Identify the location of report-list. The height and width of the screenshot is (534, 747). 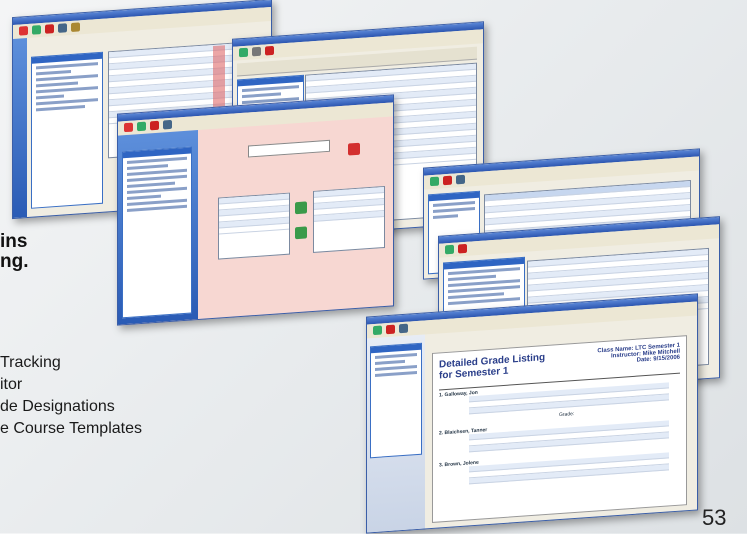
(396, 400).